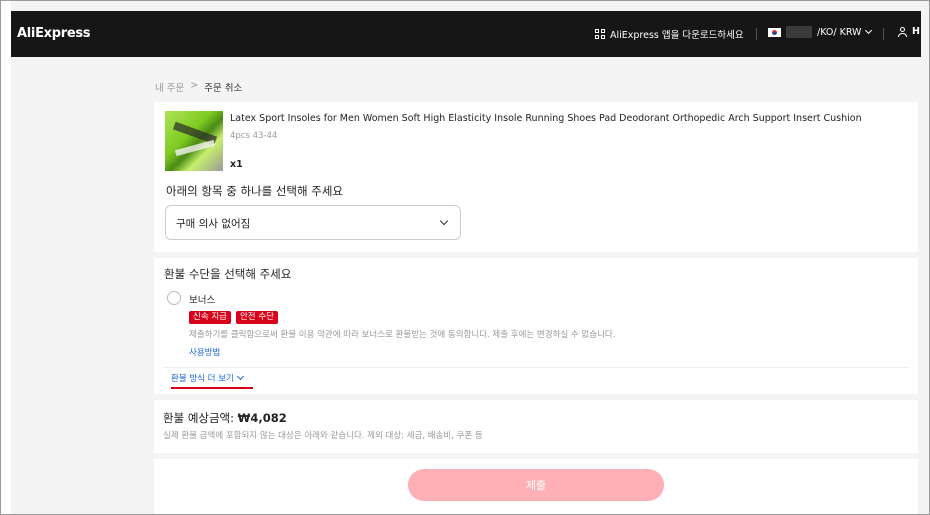 The height and width of the screenshot is (515, 930). What do you see at coordinates (194, 141) in the screenshot?
I see `product-thumbnail` at bounding box center [194, 141].